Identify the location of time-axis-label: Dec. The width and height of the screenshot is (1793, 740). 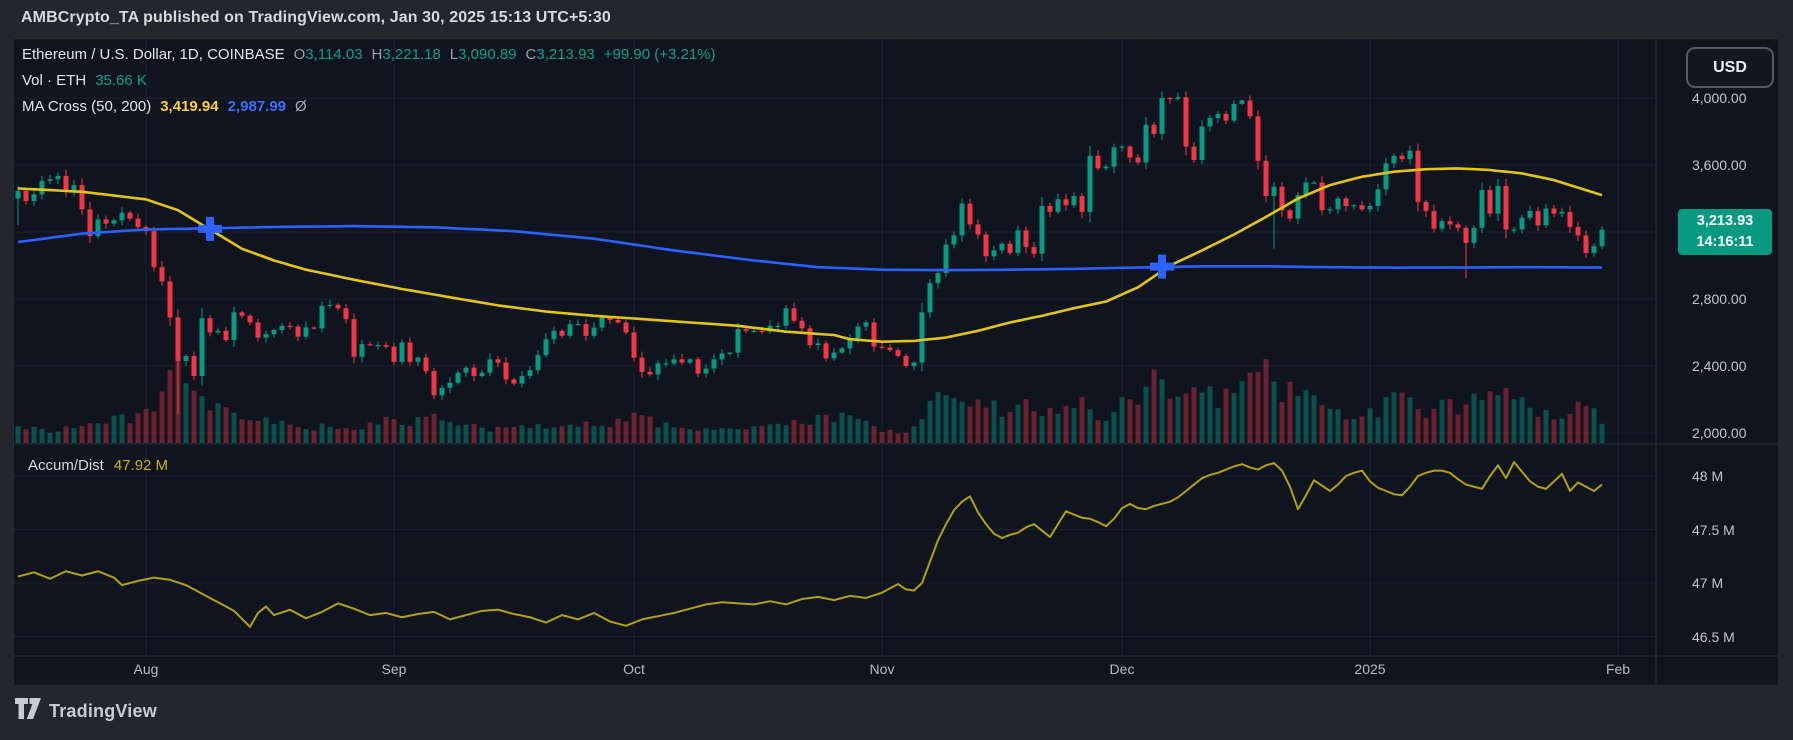
(1122, 669).